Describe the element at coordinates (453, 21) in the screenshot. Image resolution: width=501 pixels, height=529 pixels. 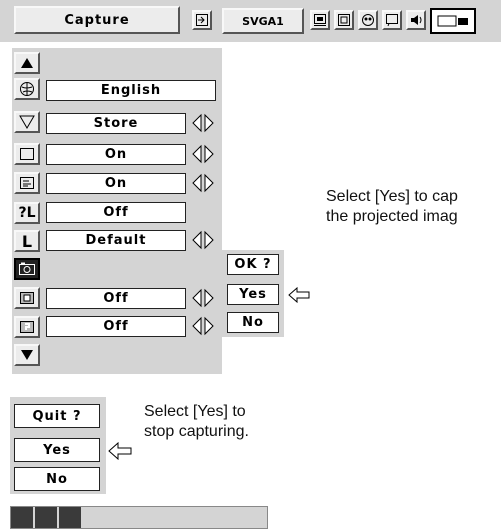
I see `capture-icon` at that location.